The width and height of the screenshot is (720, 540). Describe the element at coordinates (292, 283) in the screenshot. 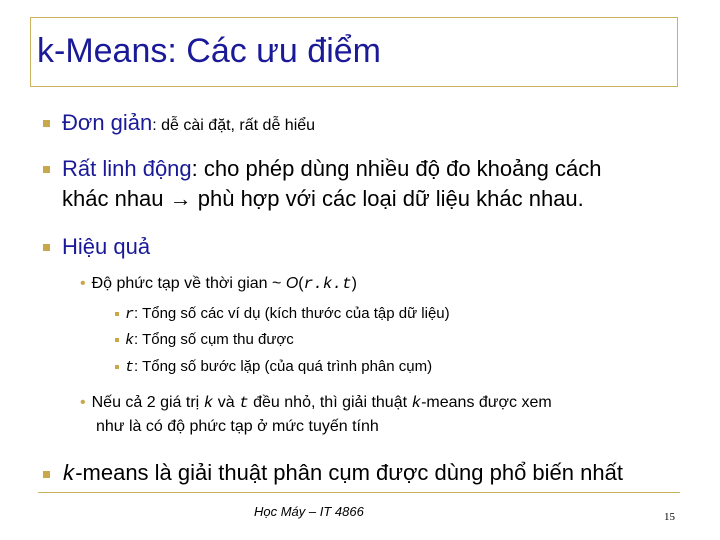

I see `big-o: O` at that location.